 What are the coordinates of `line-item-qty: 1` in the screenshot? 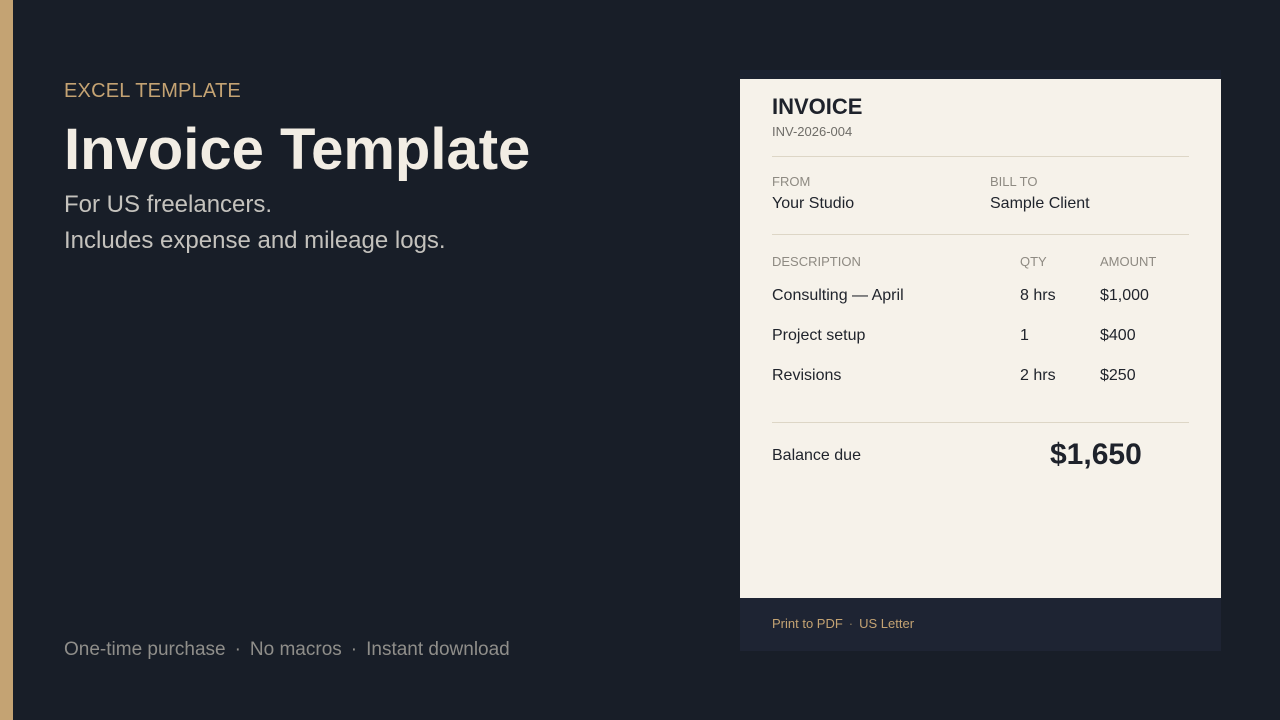 It's located at (1024, 335).